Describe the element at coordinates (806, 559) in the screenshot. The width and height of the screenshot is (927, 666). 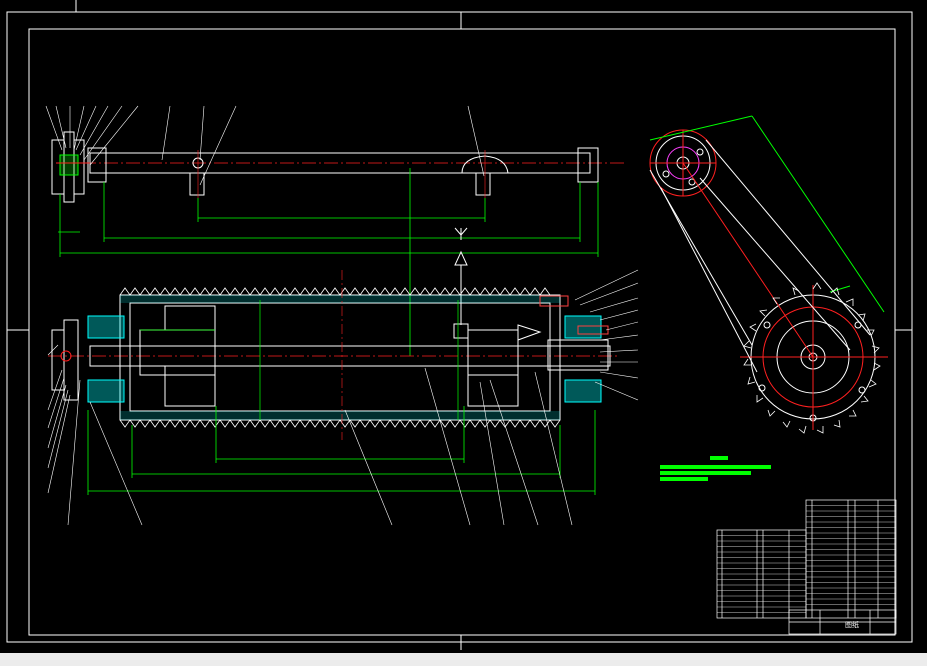
I see `parts-list-rows` at that location.